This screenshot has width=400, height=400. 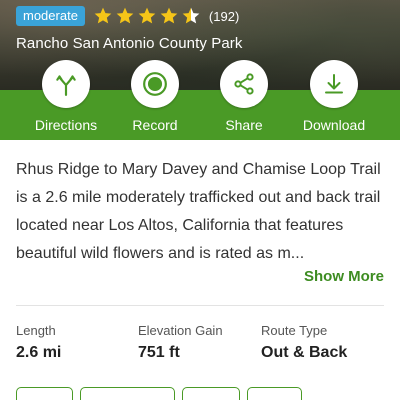 What do you see at coordinates (66, 125) in the screenshot?
I see `directions-label: Directions` at bounding box center [66, 125].